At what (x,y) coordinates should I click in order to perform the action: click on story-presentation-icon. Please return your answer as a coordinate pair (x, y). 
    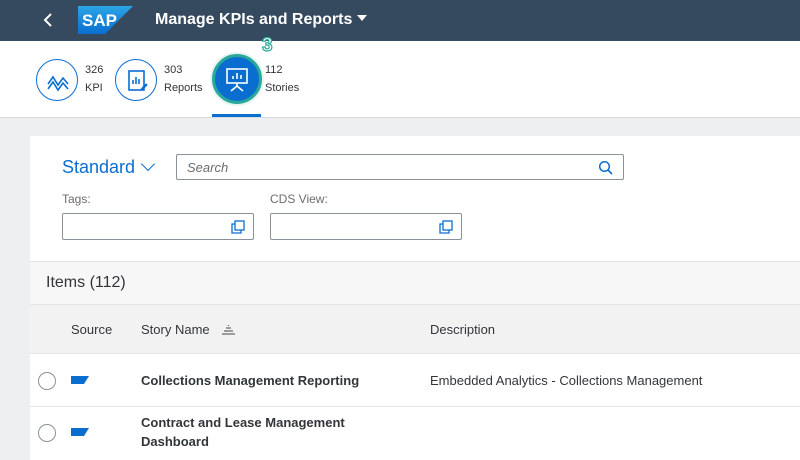
    Looking at the image, I should click on (237, 79).